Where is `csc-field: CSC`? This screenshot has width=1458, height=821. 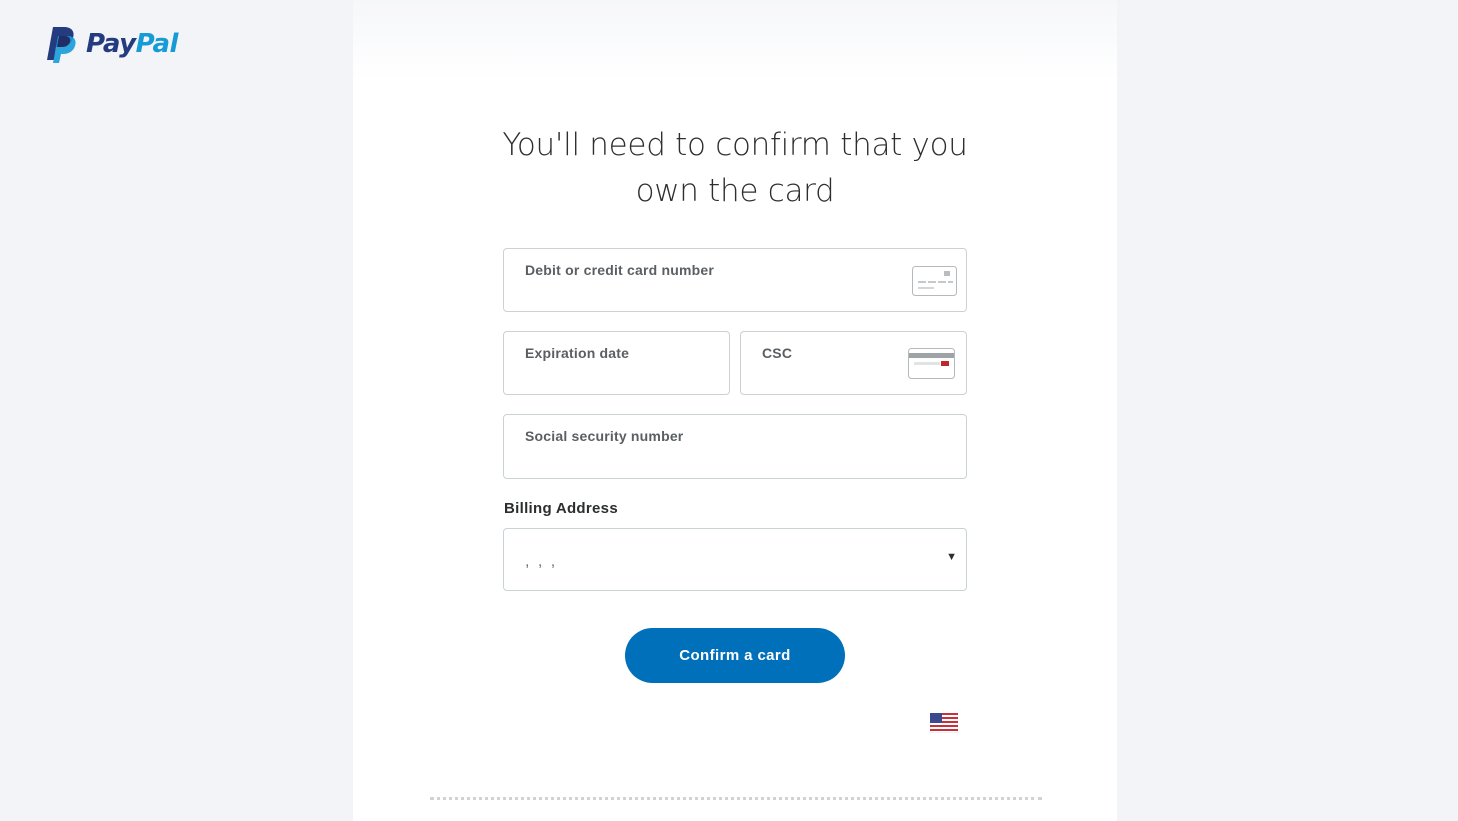 csc-field: CSC is located at coordinates (853, 363).